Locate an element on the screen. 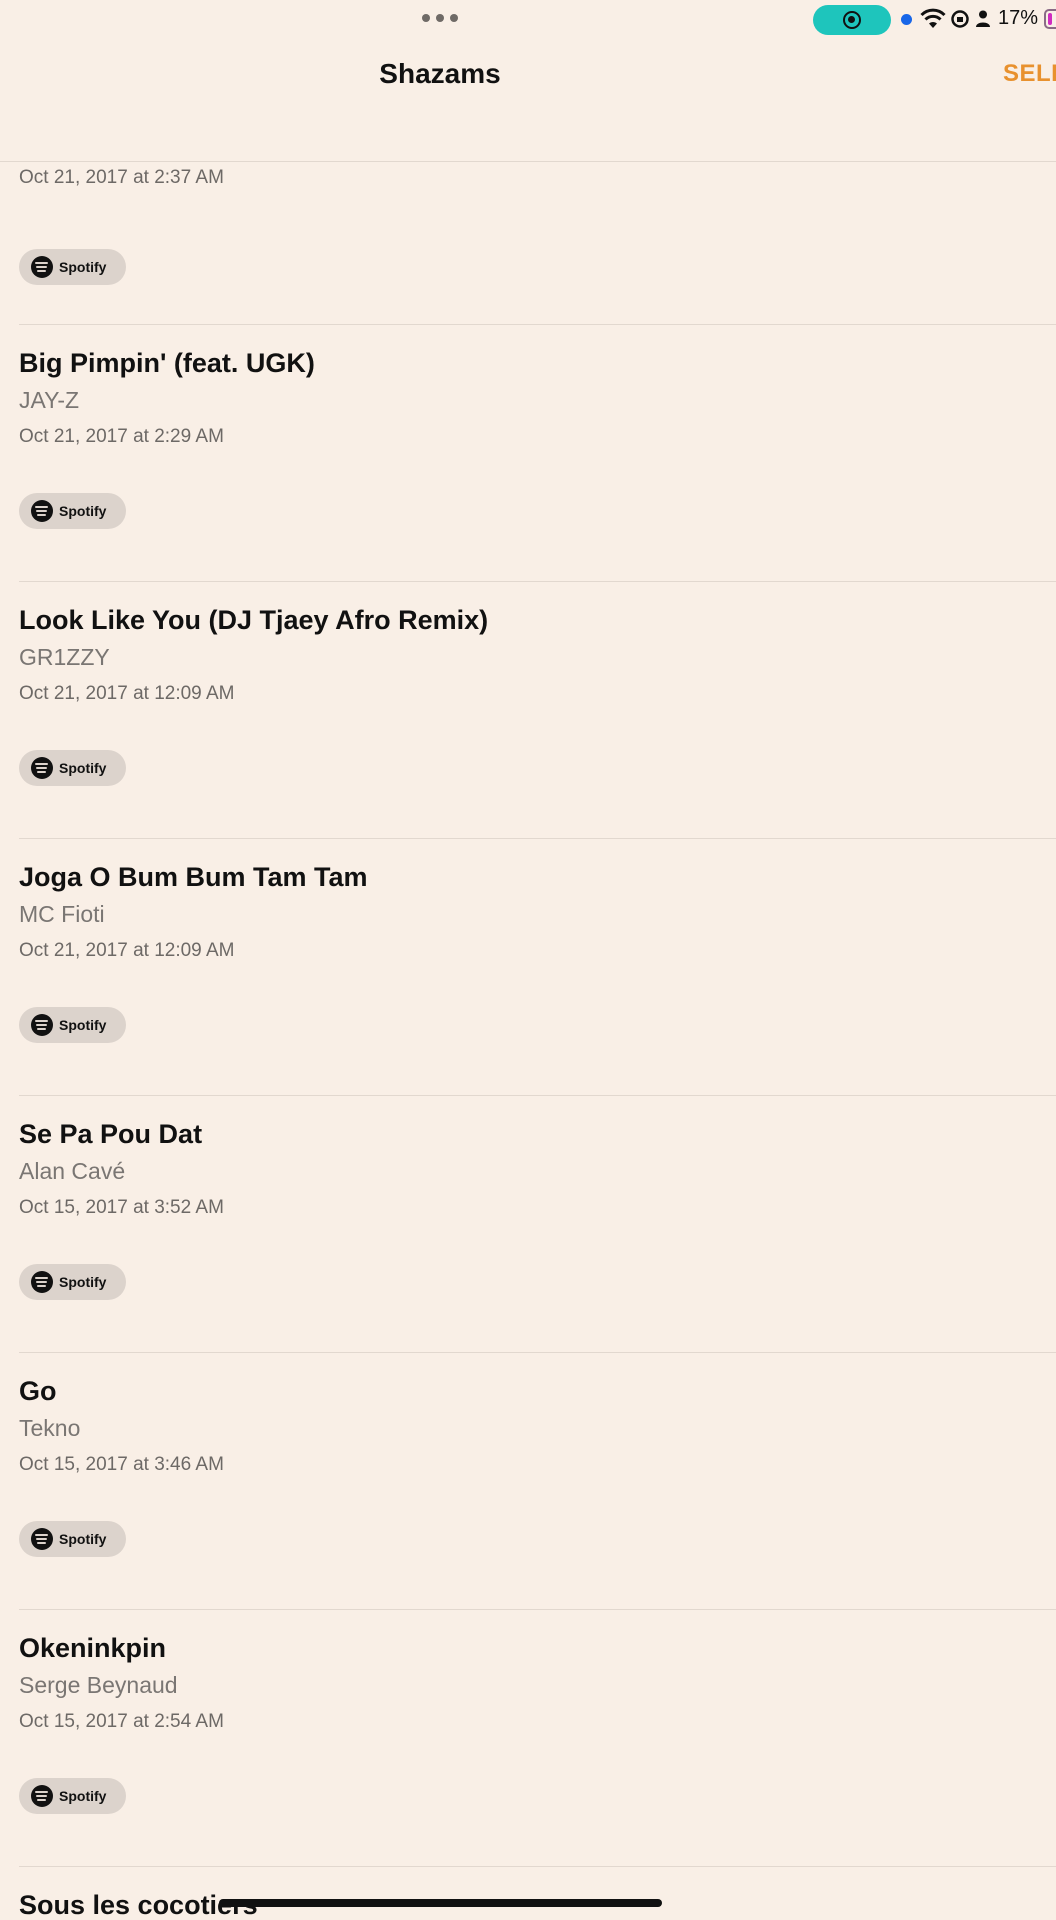 This screenshot has height=1920, width=1056. status-bar: 17% is located at coordinates (528, 19).